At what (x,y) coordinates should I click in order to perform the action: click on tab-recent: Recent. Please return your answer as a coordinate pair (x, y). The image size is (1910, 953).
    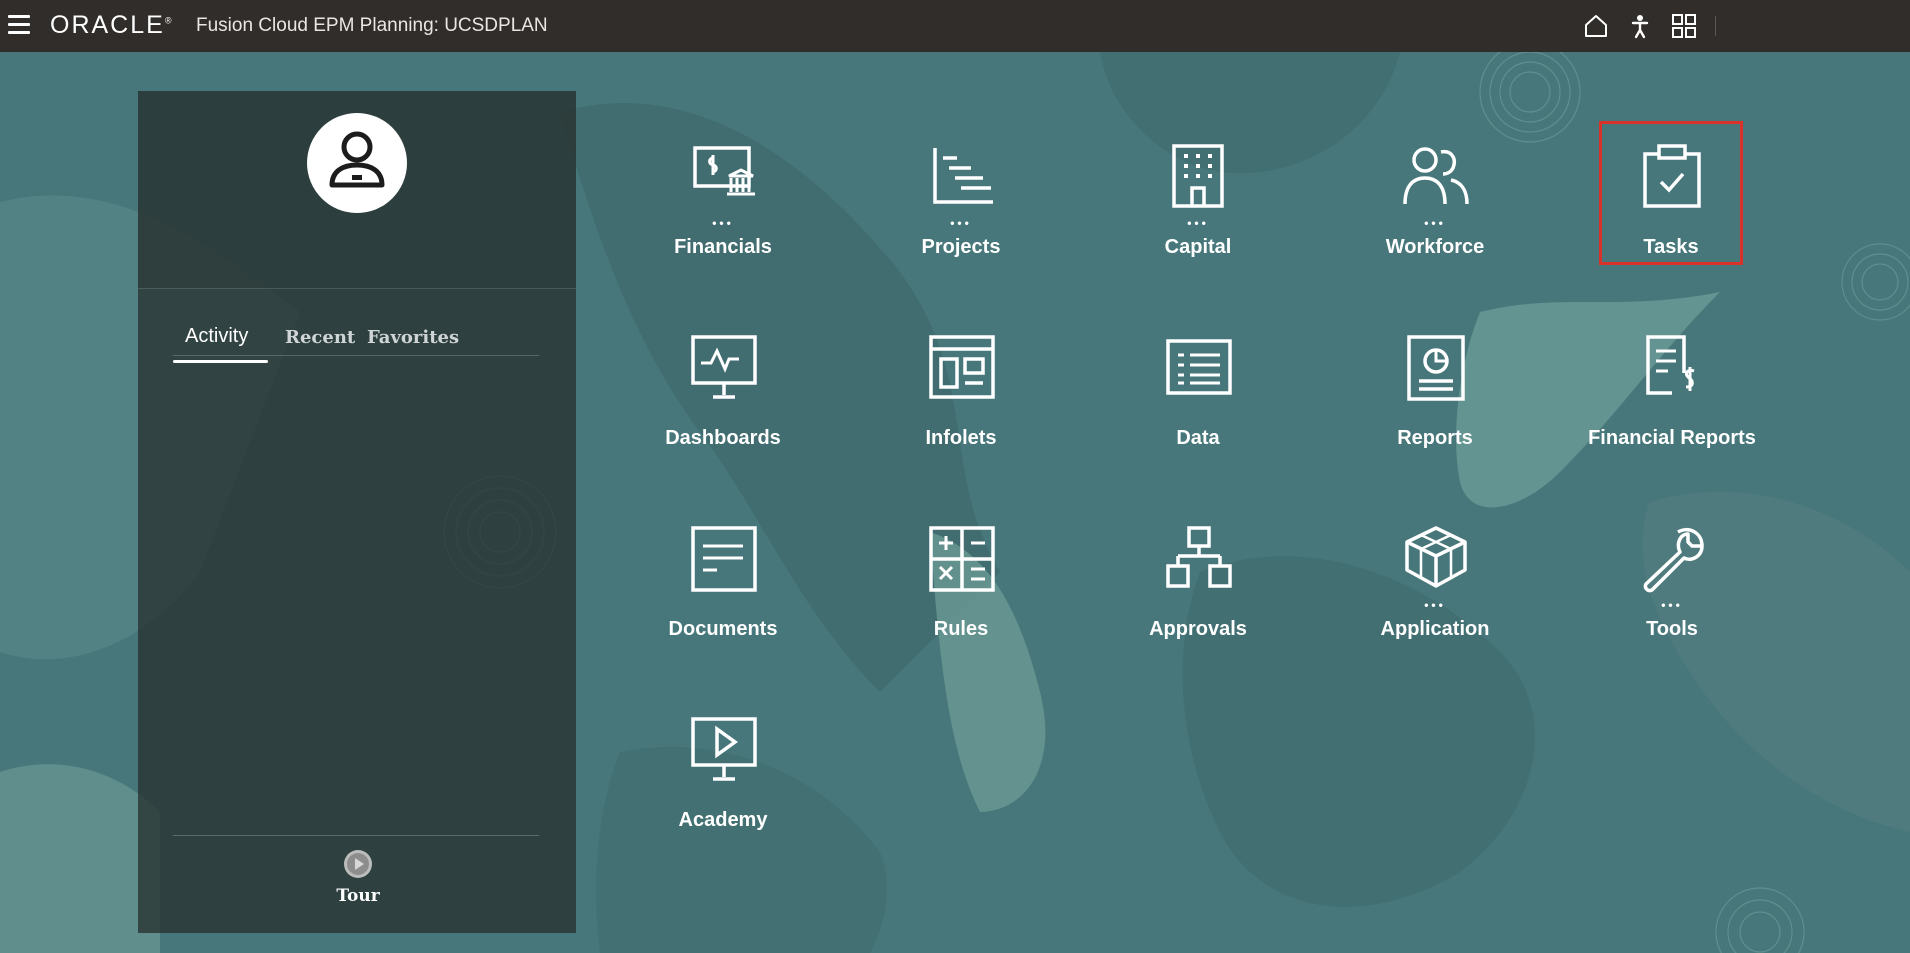
    Looking at the image, I should click on (320, 337).